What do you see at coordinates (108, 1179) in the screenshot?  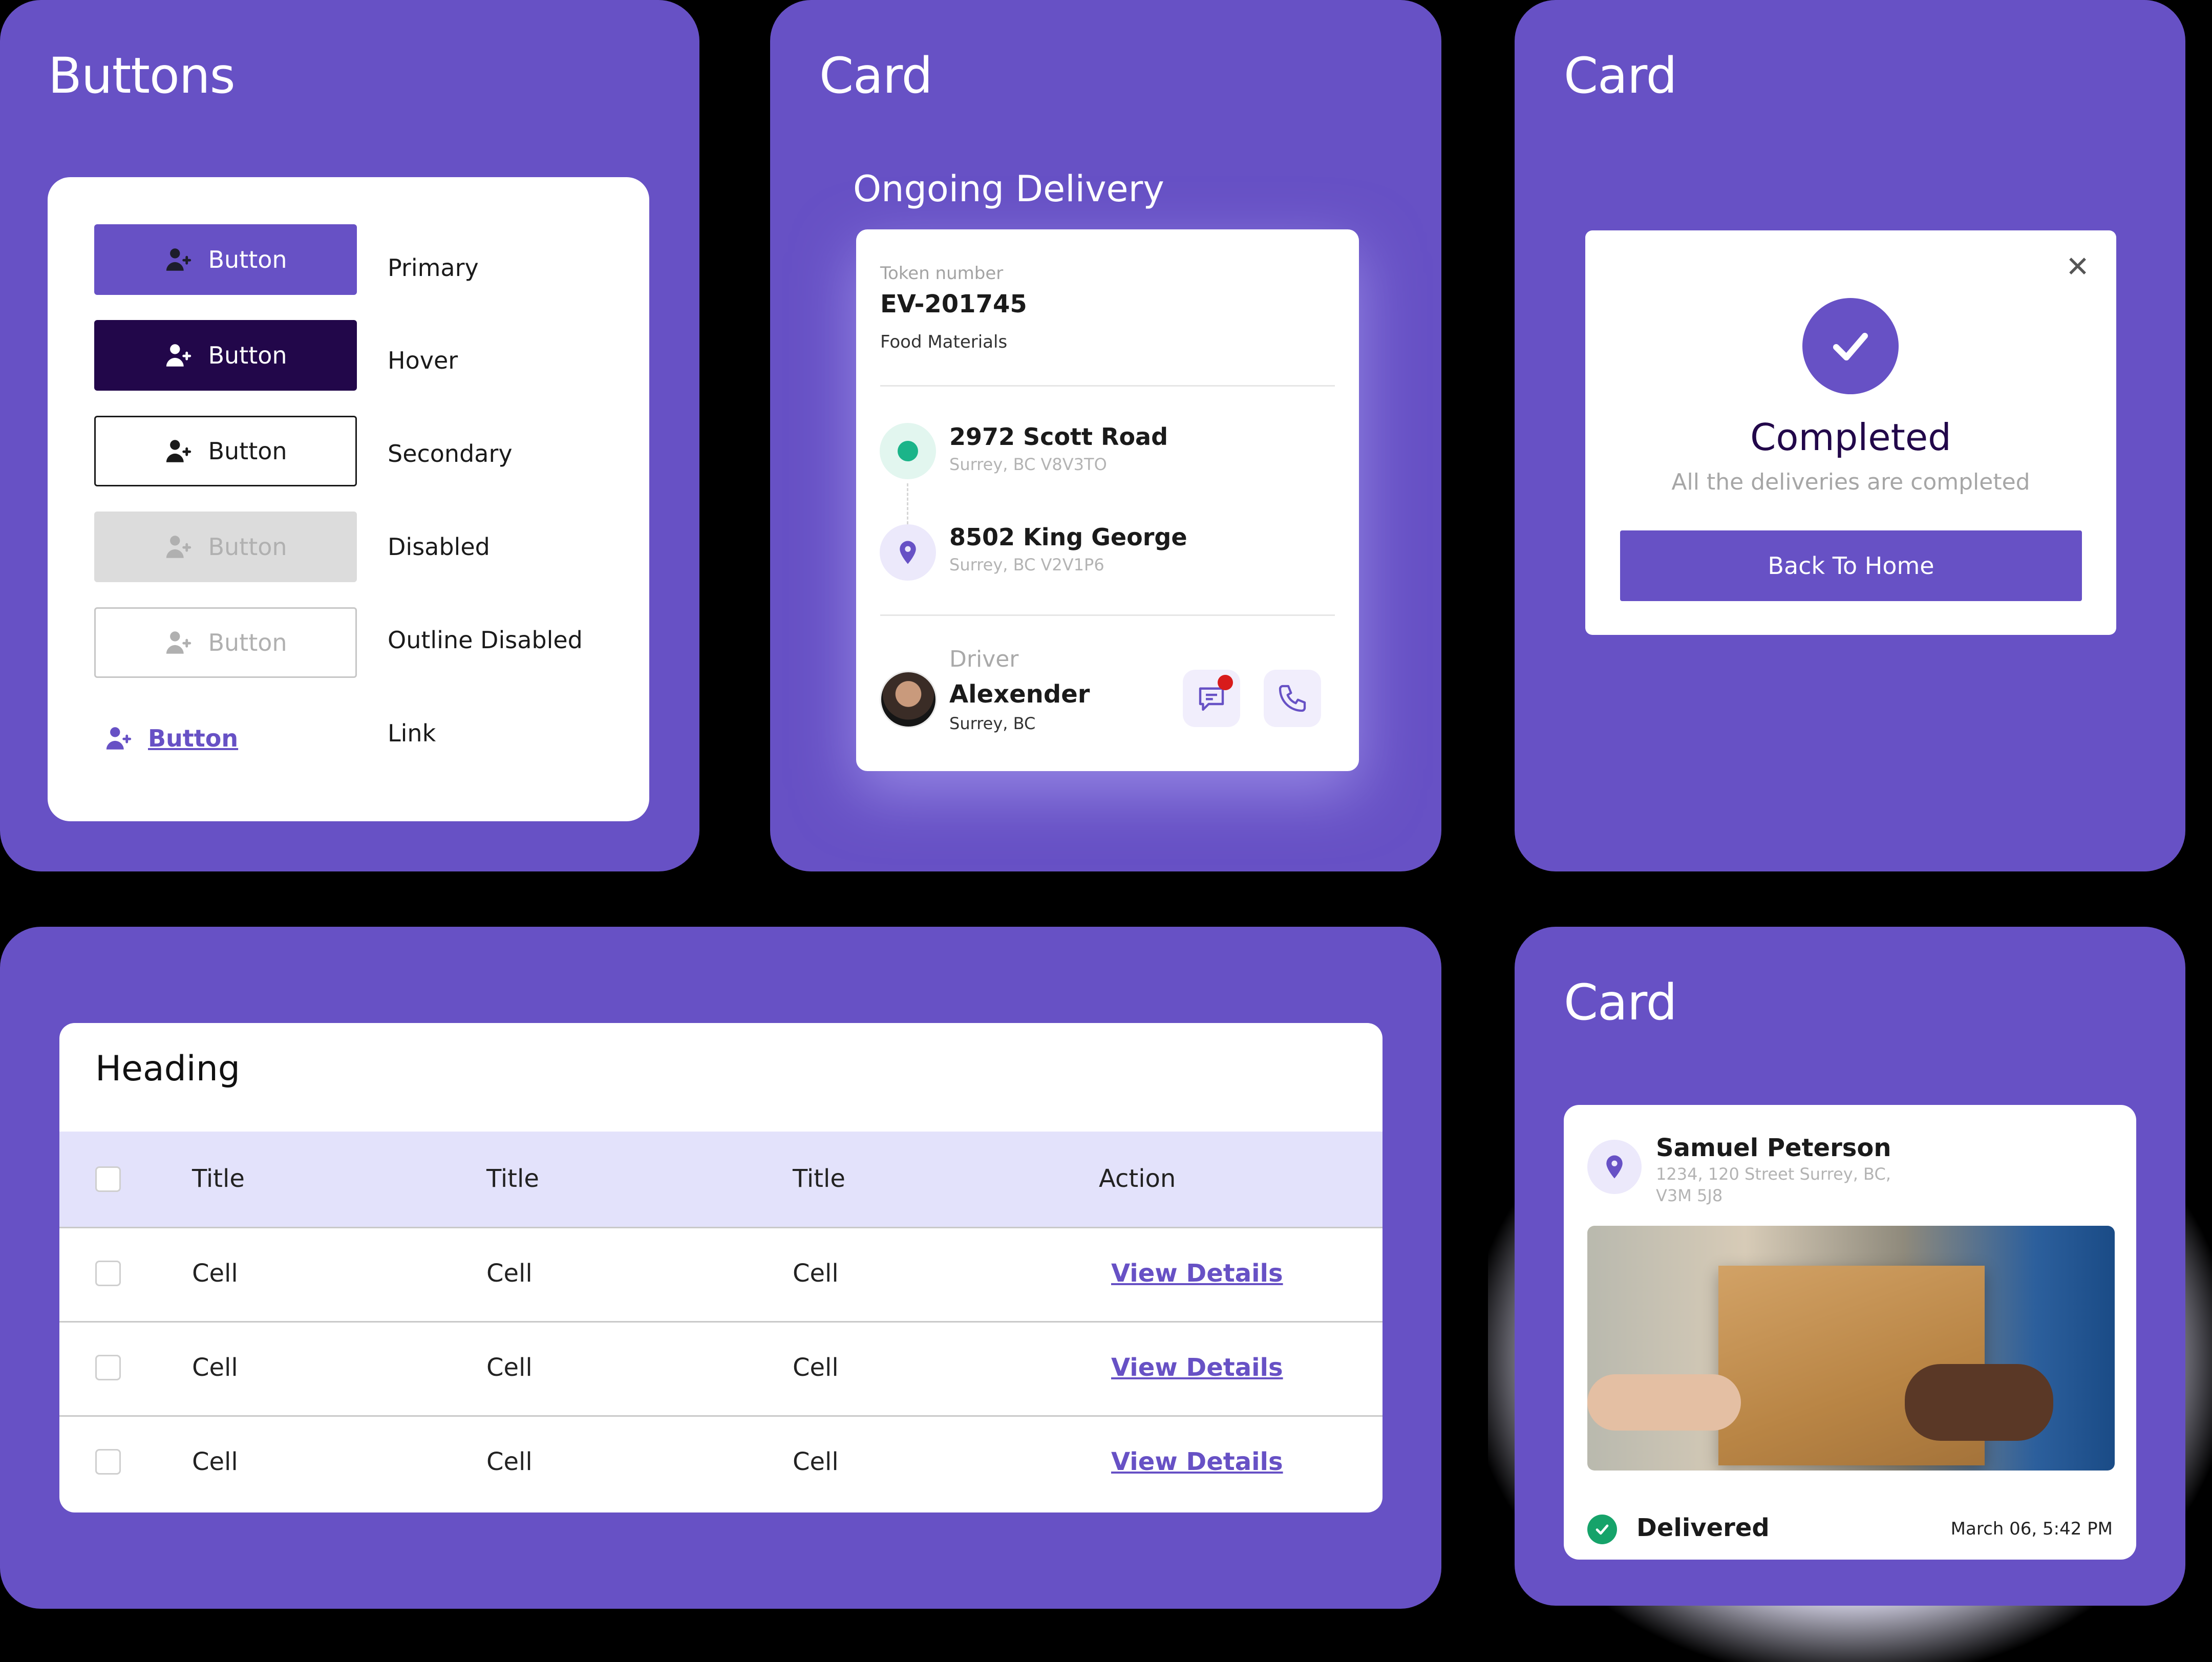 I see `select-all-checkbox` at bounding box center [108, 1179].